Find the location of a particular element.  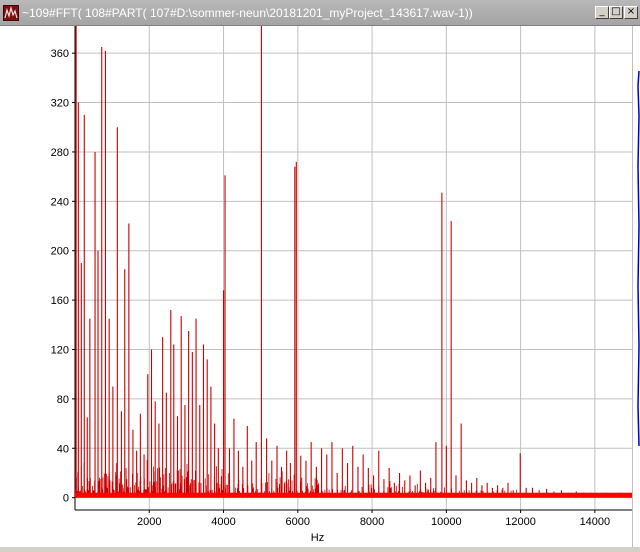

y-tick-label: 280 is located at coordinates (60, 153).